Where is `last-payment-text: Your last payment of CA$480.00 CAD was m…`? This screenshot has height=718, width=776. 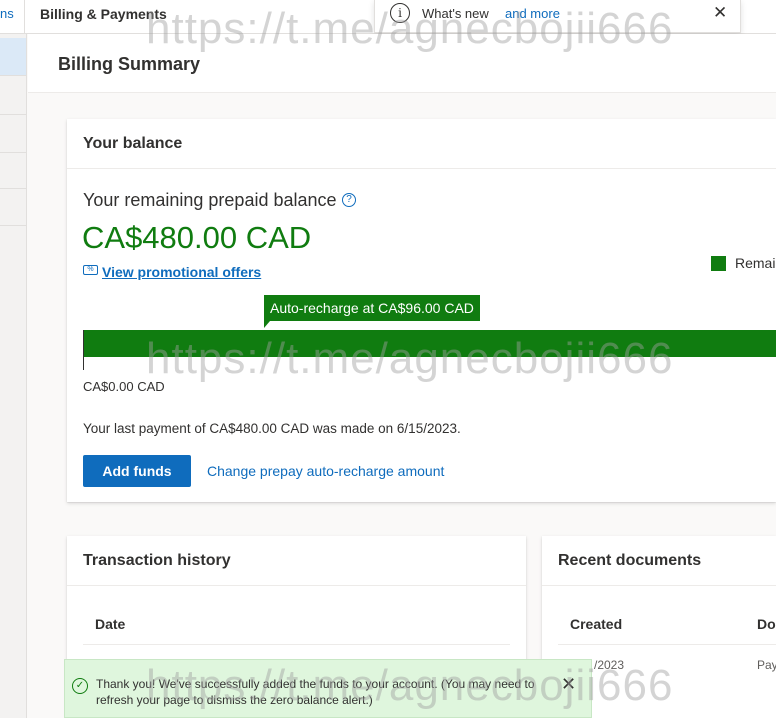 last-payment-text: Your last payment of CA$480.00 CAD was m… is located at coordinates (272, 428).